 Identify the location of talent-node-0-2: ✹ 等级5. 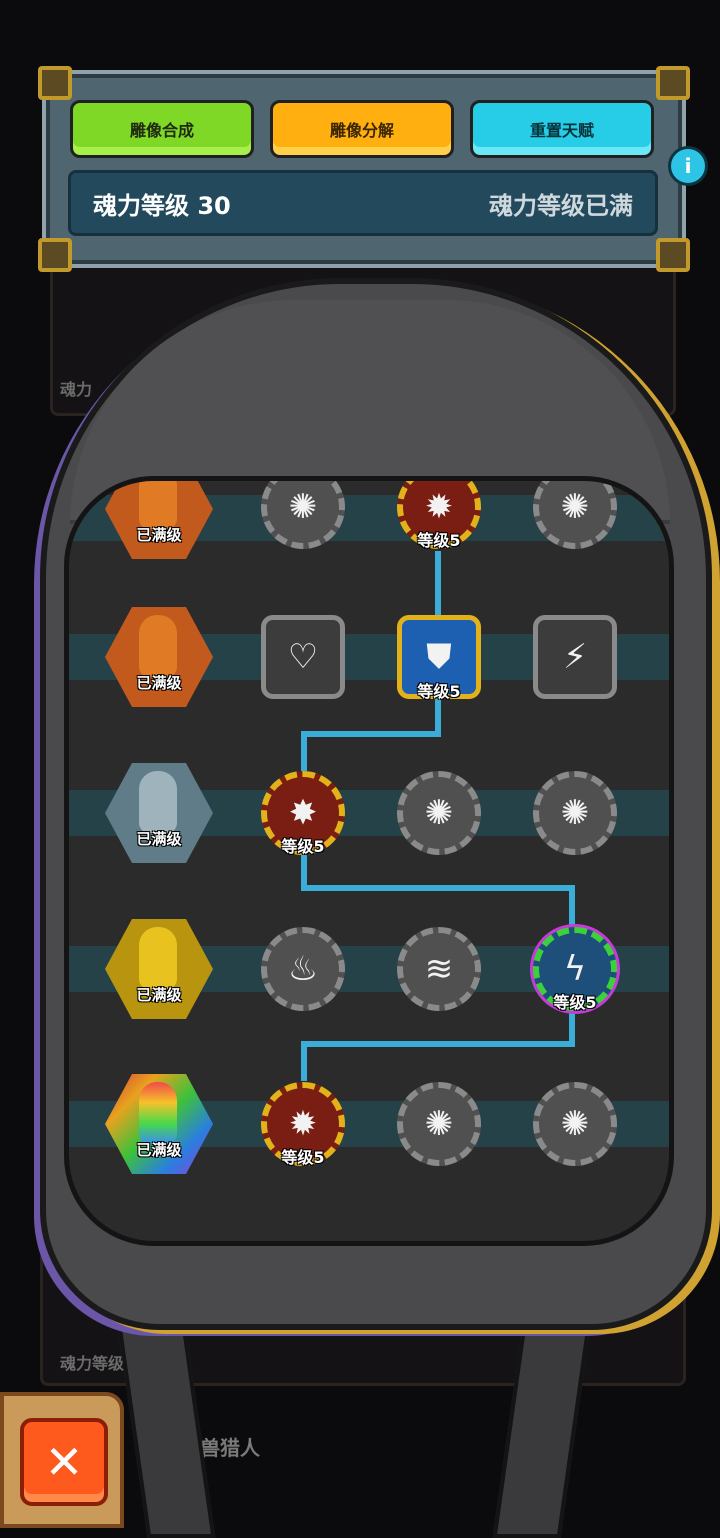
(439, 515).